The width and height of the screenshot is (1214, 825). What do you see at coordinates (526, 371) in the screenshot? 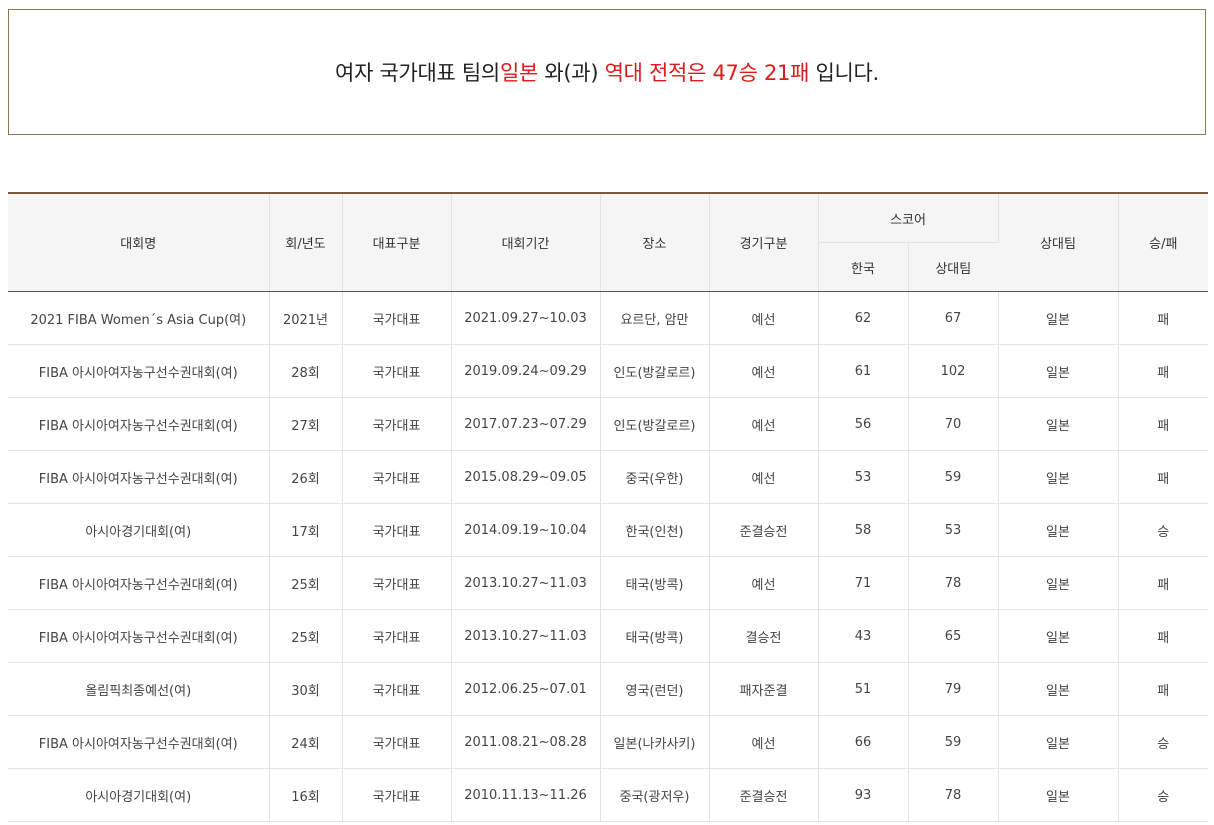
I see `cell-period: 2019.09.24~09.29` at bounding box center [526, 371].